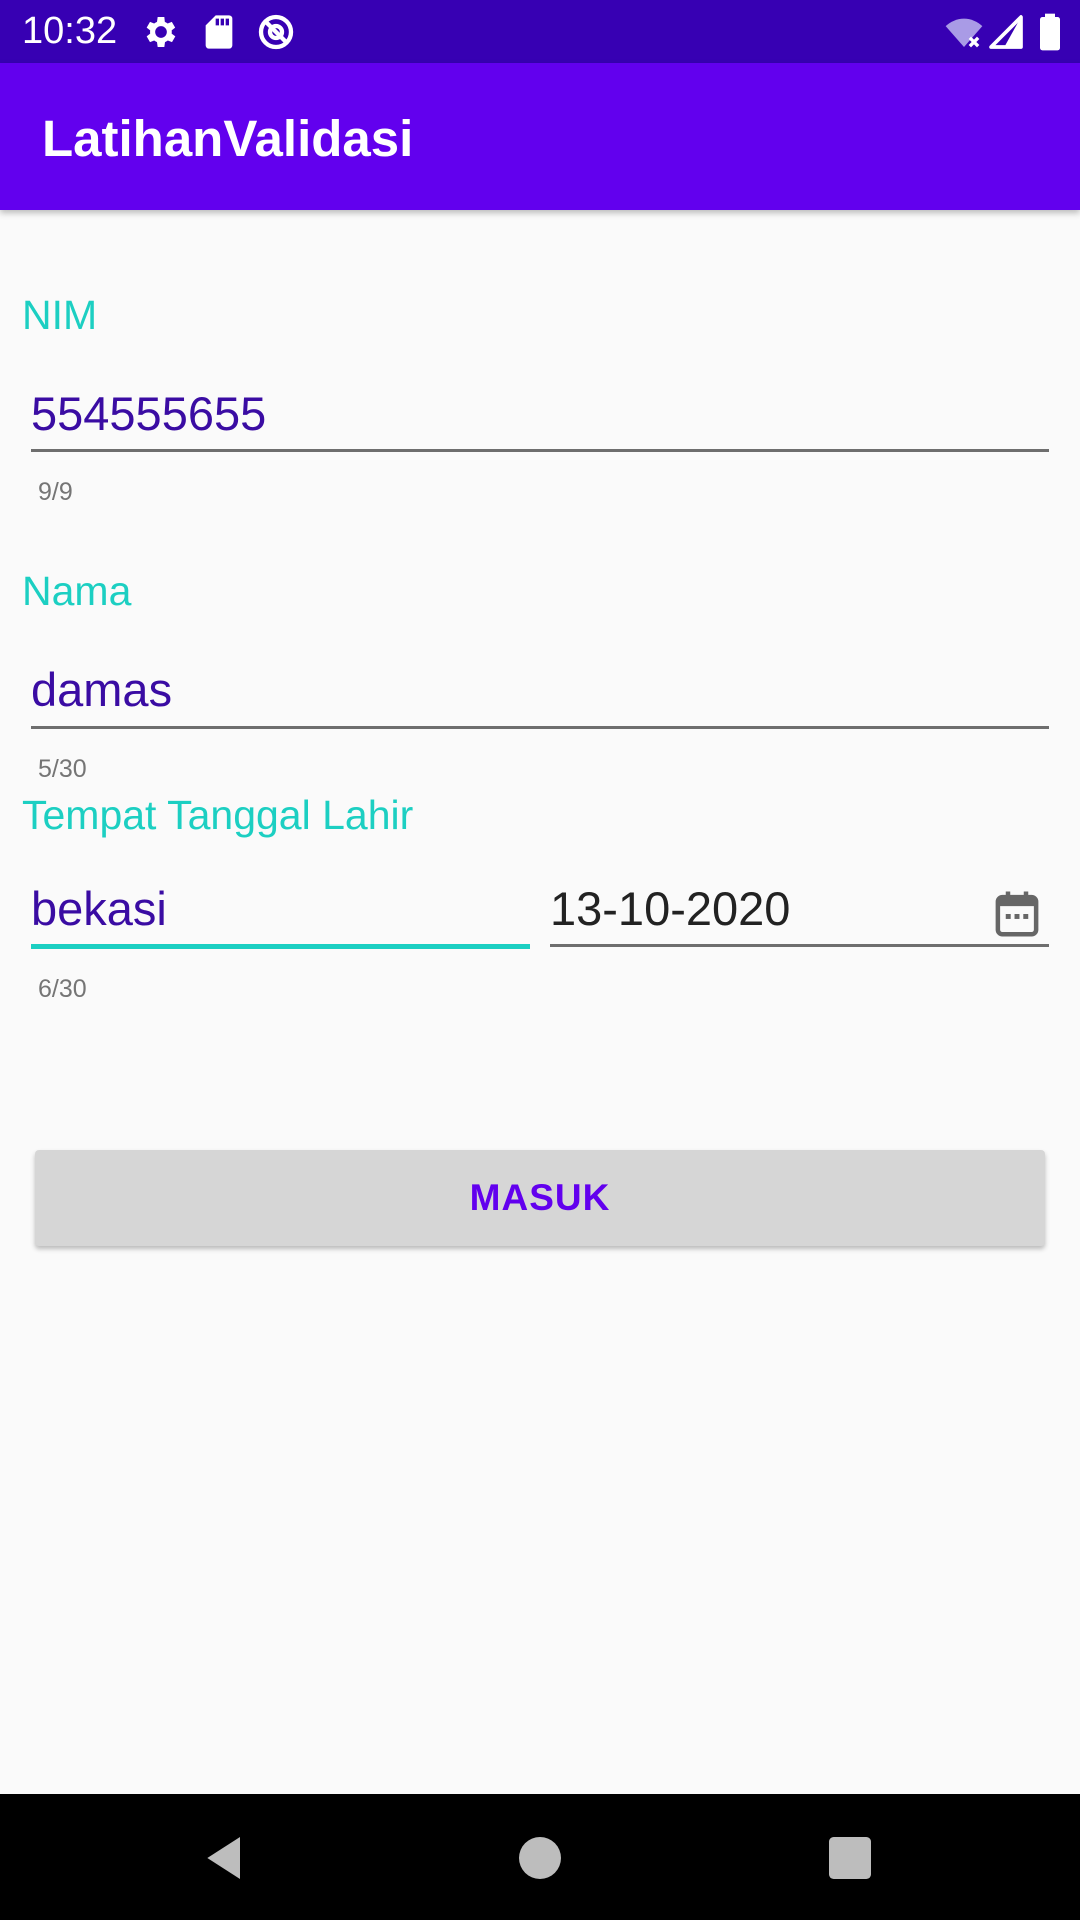  I want to click on app-title: LatihanValidasi, so click(228, 138).